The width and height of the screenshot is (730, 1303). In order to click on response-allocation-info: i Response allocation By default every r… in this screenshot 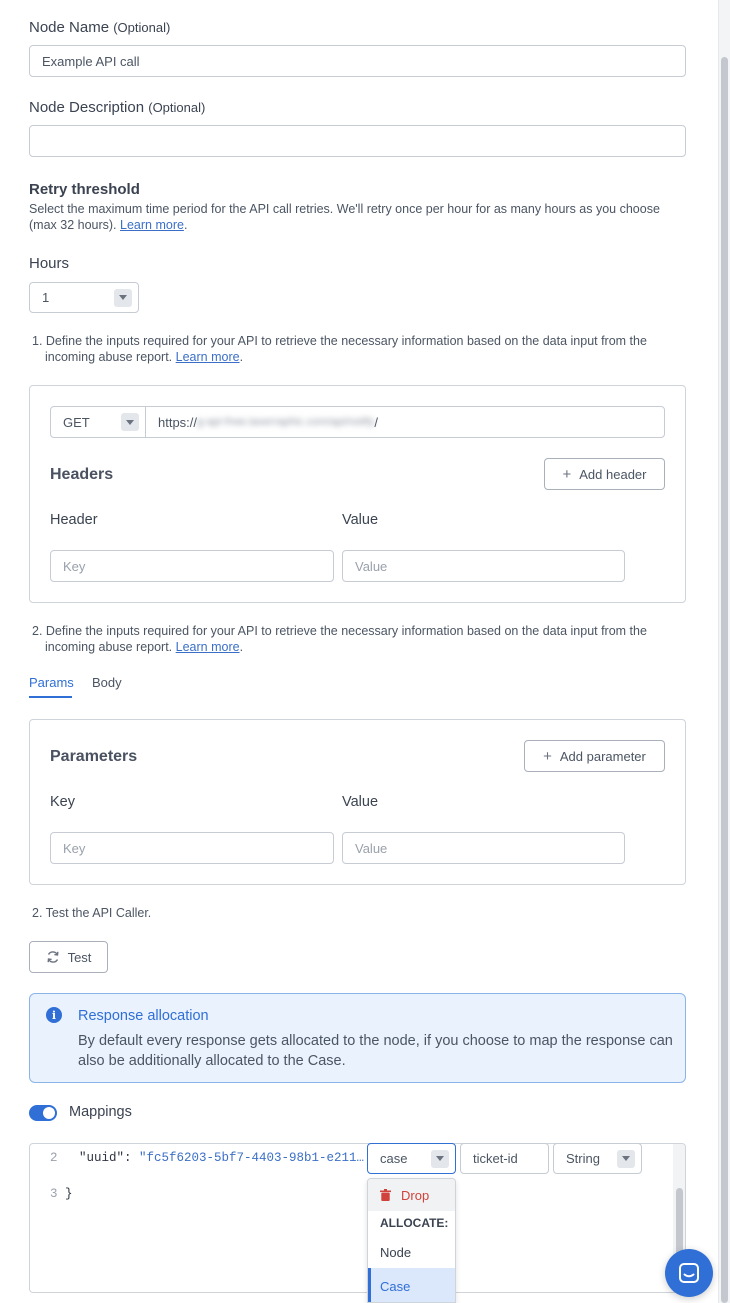, I will do `click(357, 1038)`.